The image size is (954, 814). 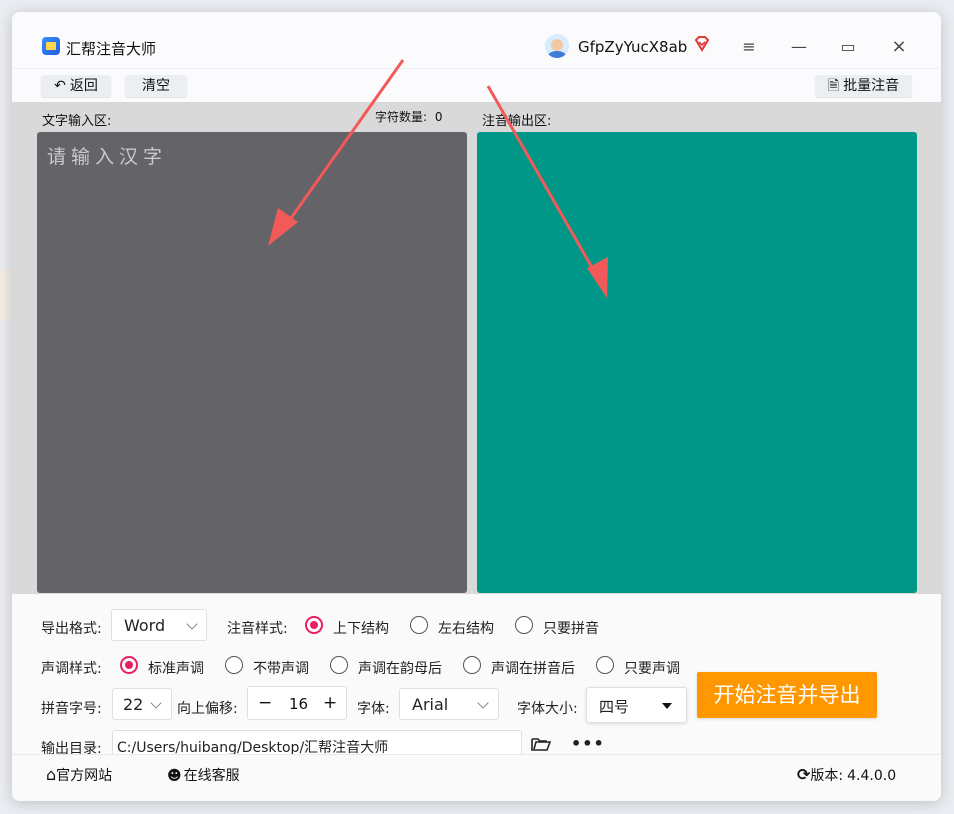 What do you see at coordinates (145, 625) in the screenshot?
I see `export-format-value: Word` at bounding box center [145, 625].